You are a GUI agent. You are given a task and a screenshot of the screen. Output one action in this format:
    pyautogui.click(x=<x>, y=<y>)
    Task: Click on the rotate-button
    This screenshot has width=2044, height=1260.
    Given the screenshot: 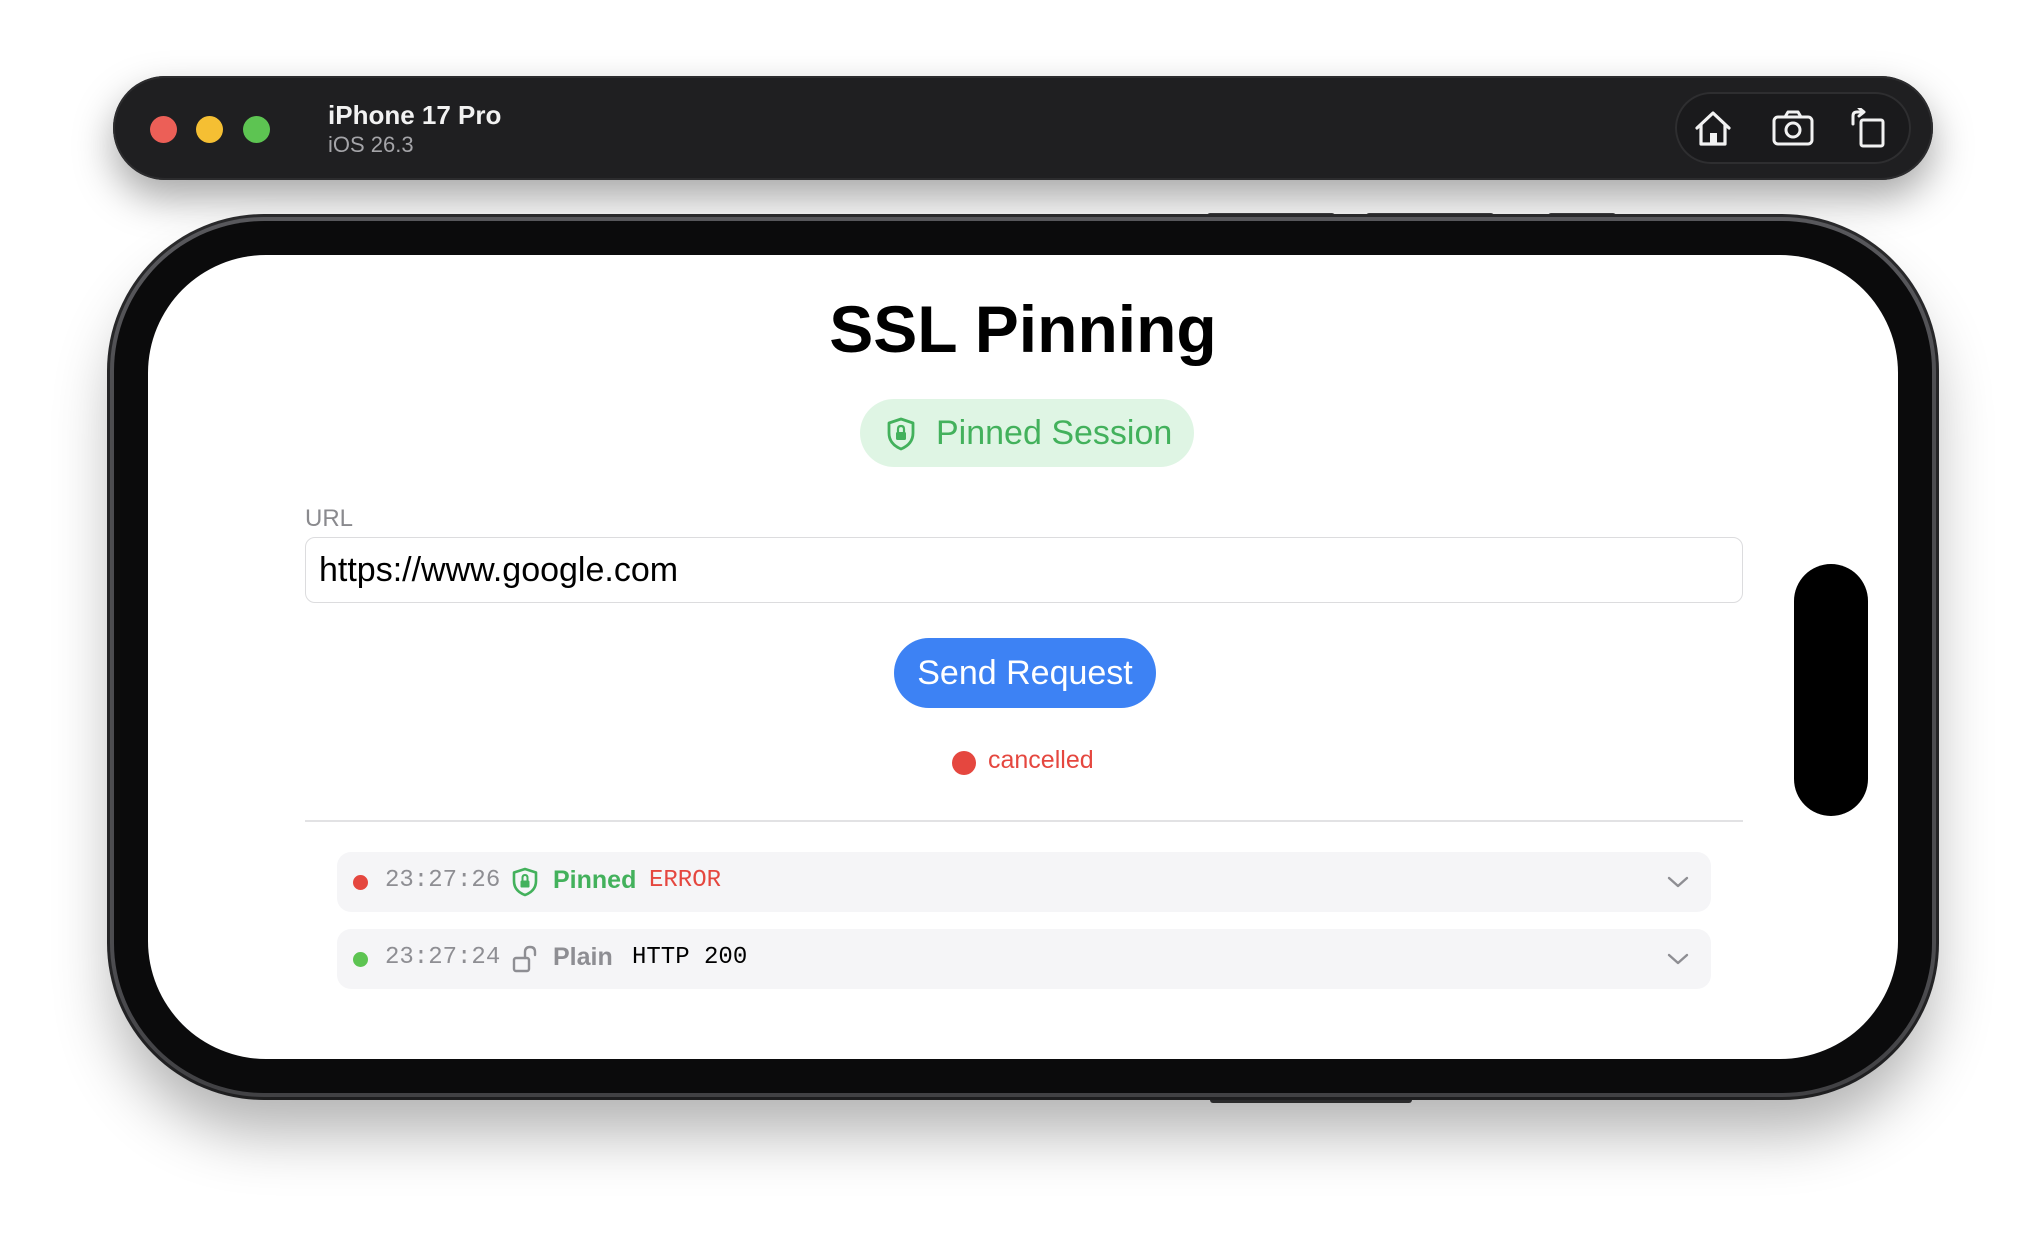 What is the action you would take?
    pyautogui.click(x=1869, y=127)
    